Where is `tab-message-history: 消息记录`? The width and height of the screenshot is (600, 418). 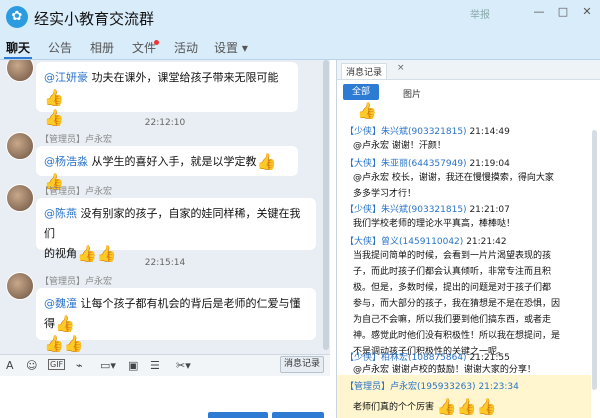
tab-message-history: 消息记录 is located at coordinates (364, 71).